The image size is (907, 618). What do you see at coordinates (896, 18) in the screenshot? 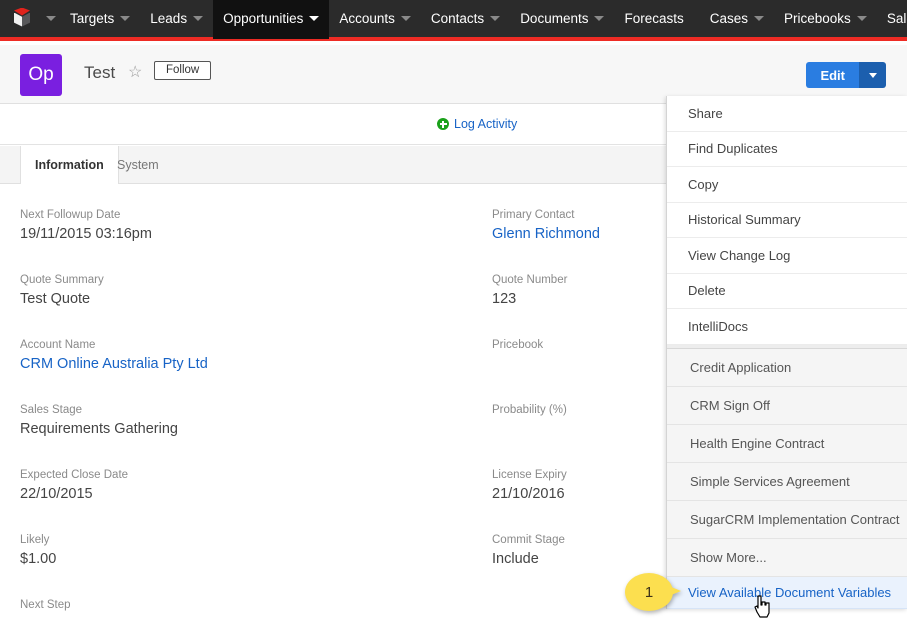
I see `nav-item-label: Sale I` at bounding box center [896, 18].